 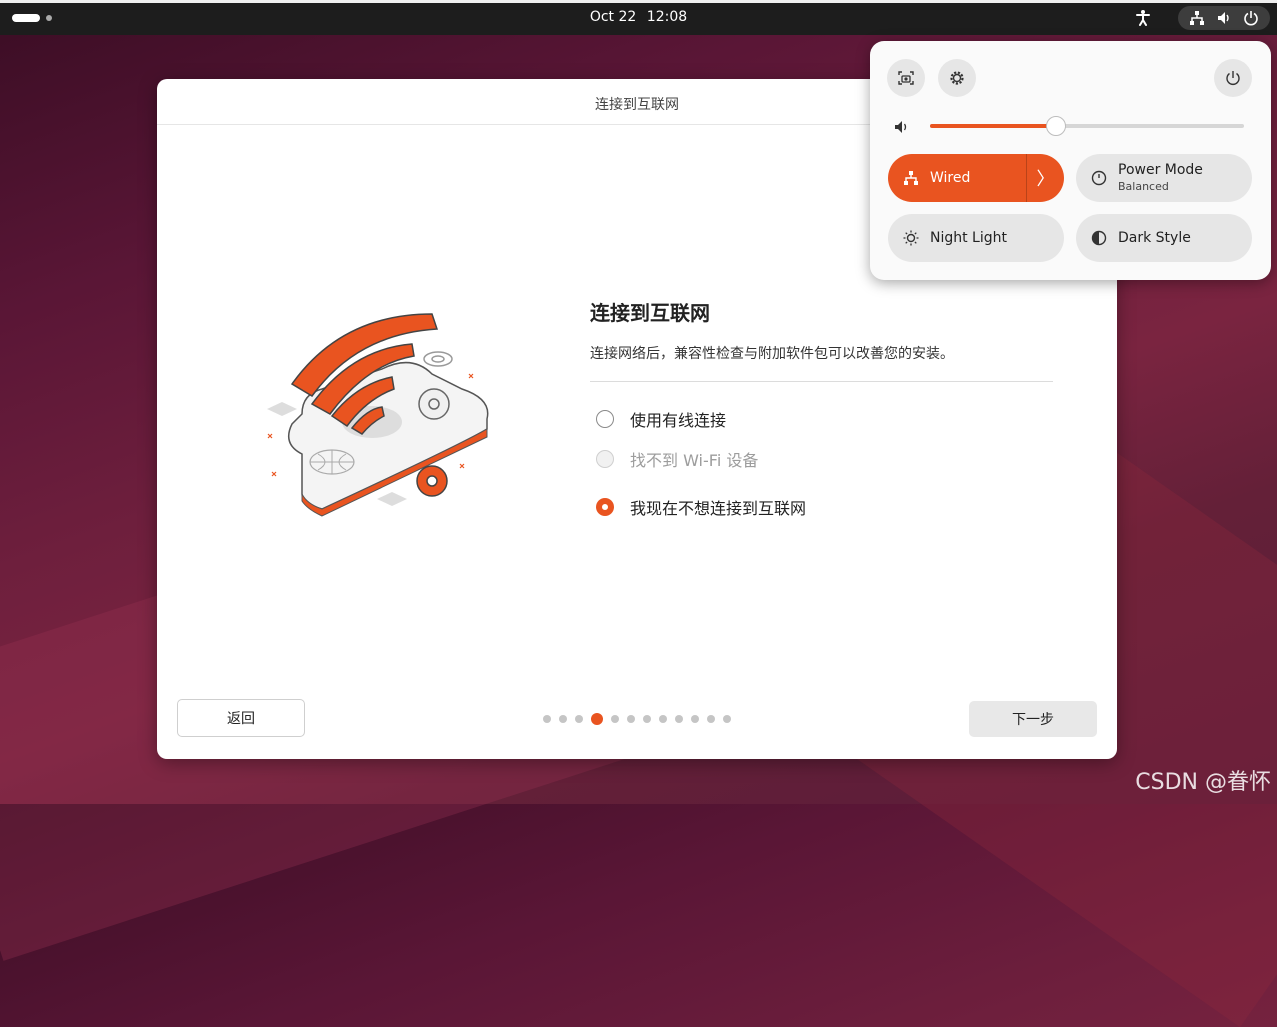 I want to click on clock: Oct 22 12:08, so click(x=638, y=17).